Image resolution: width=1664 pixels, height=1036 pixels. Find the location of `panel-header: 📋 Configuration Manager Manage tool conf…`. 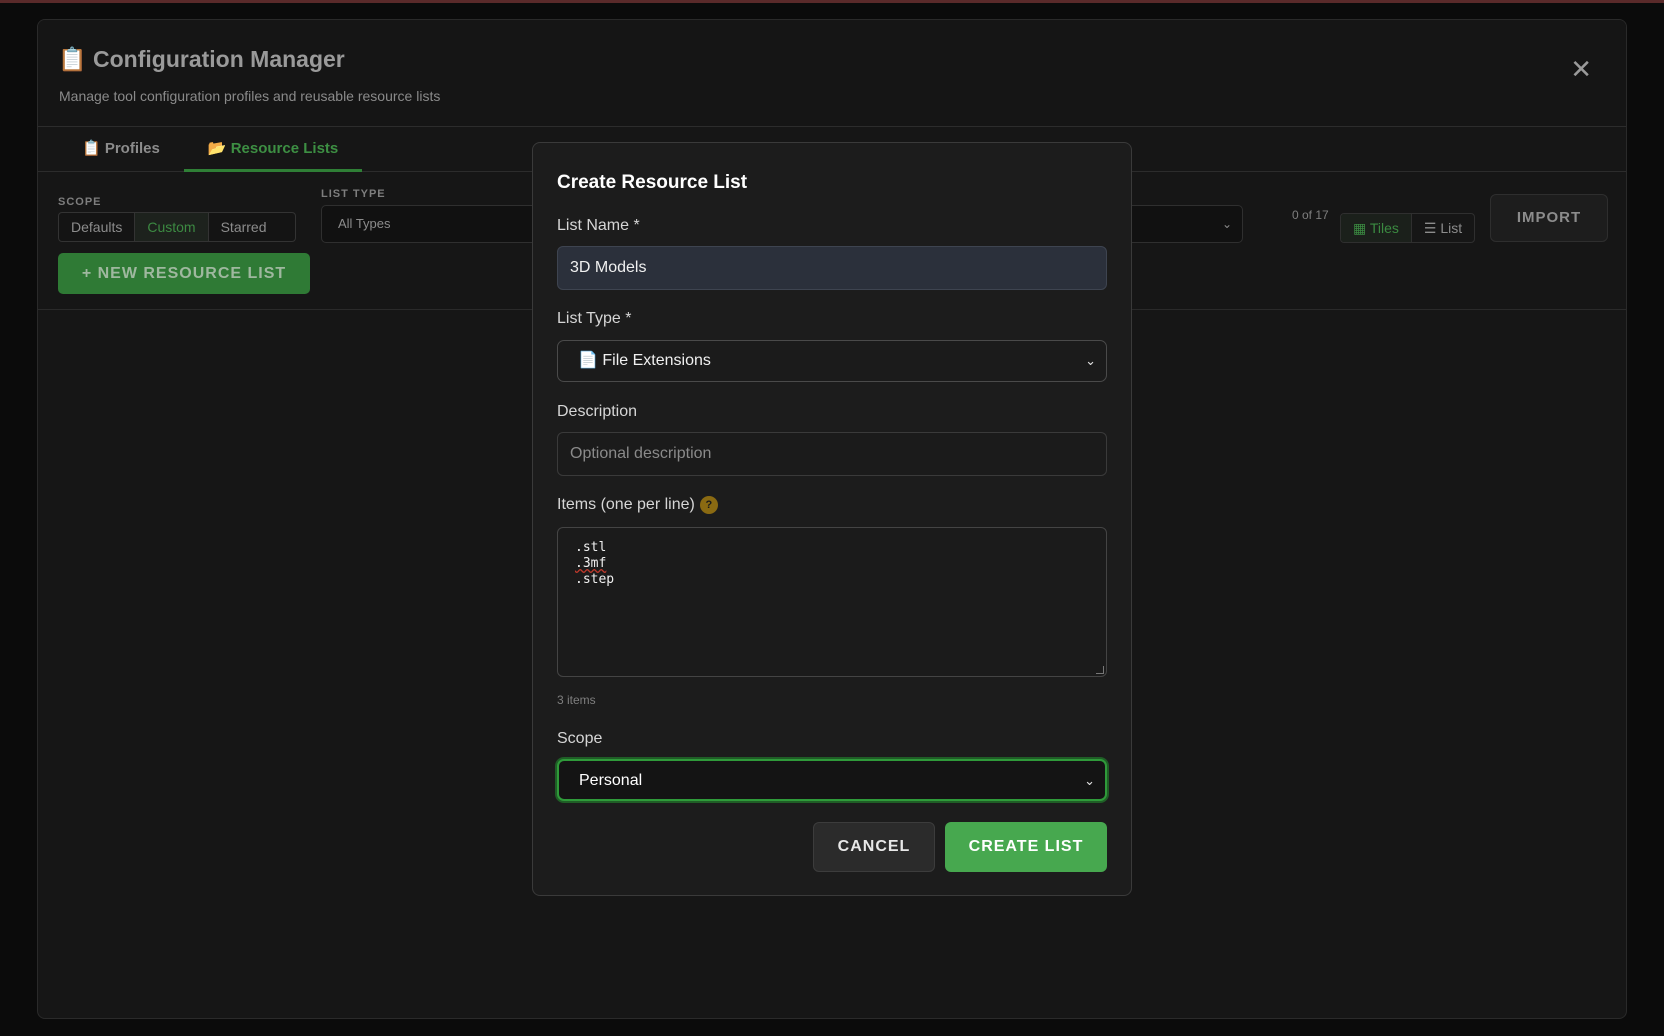

panel-header: 📋 Configuration Manager Manage tool conf… is located at coordinates (832, 73).